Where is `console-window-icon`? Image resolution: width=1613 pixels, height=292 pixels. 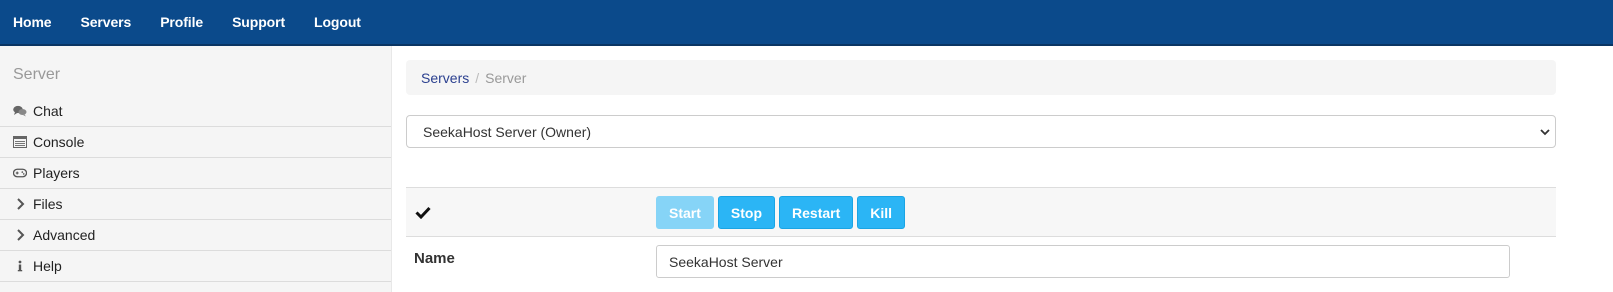 console-window-icon is located at coordinates (20, 142).